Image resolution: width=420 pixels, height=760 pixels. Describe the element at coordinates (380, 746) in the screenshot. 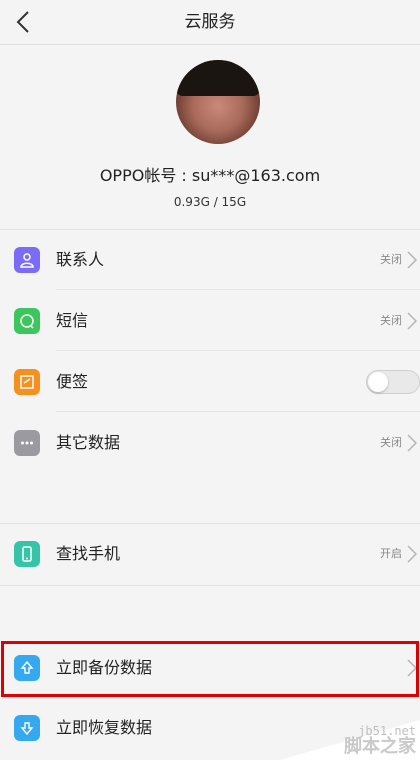

I see `watermark-name: 脚本之家` at that location.